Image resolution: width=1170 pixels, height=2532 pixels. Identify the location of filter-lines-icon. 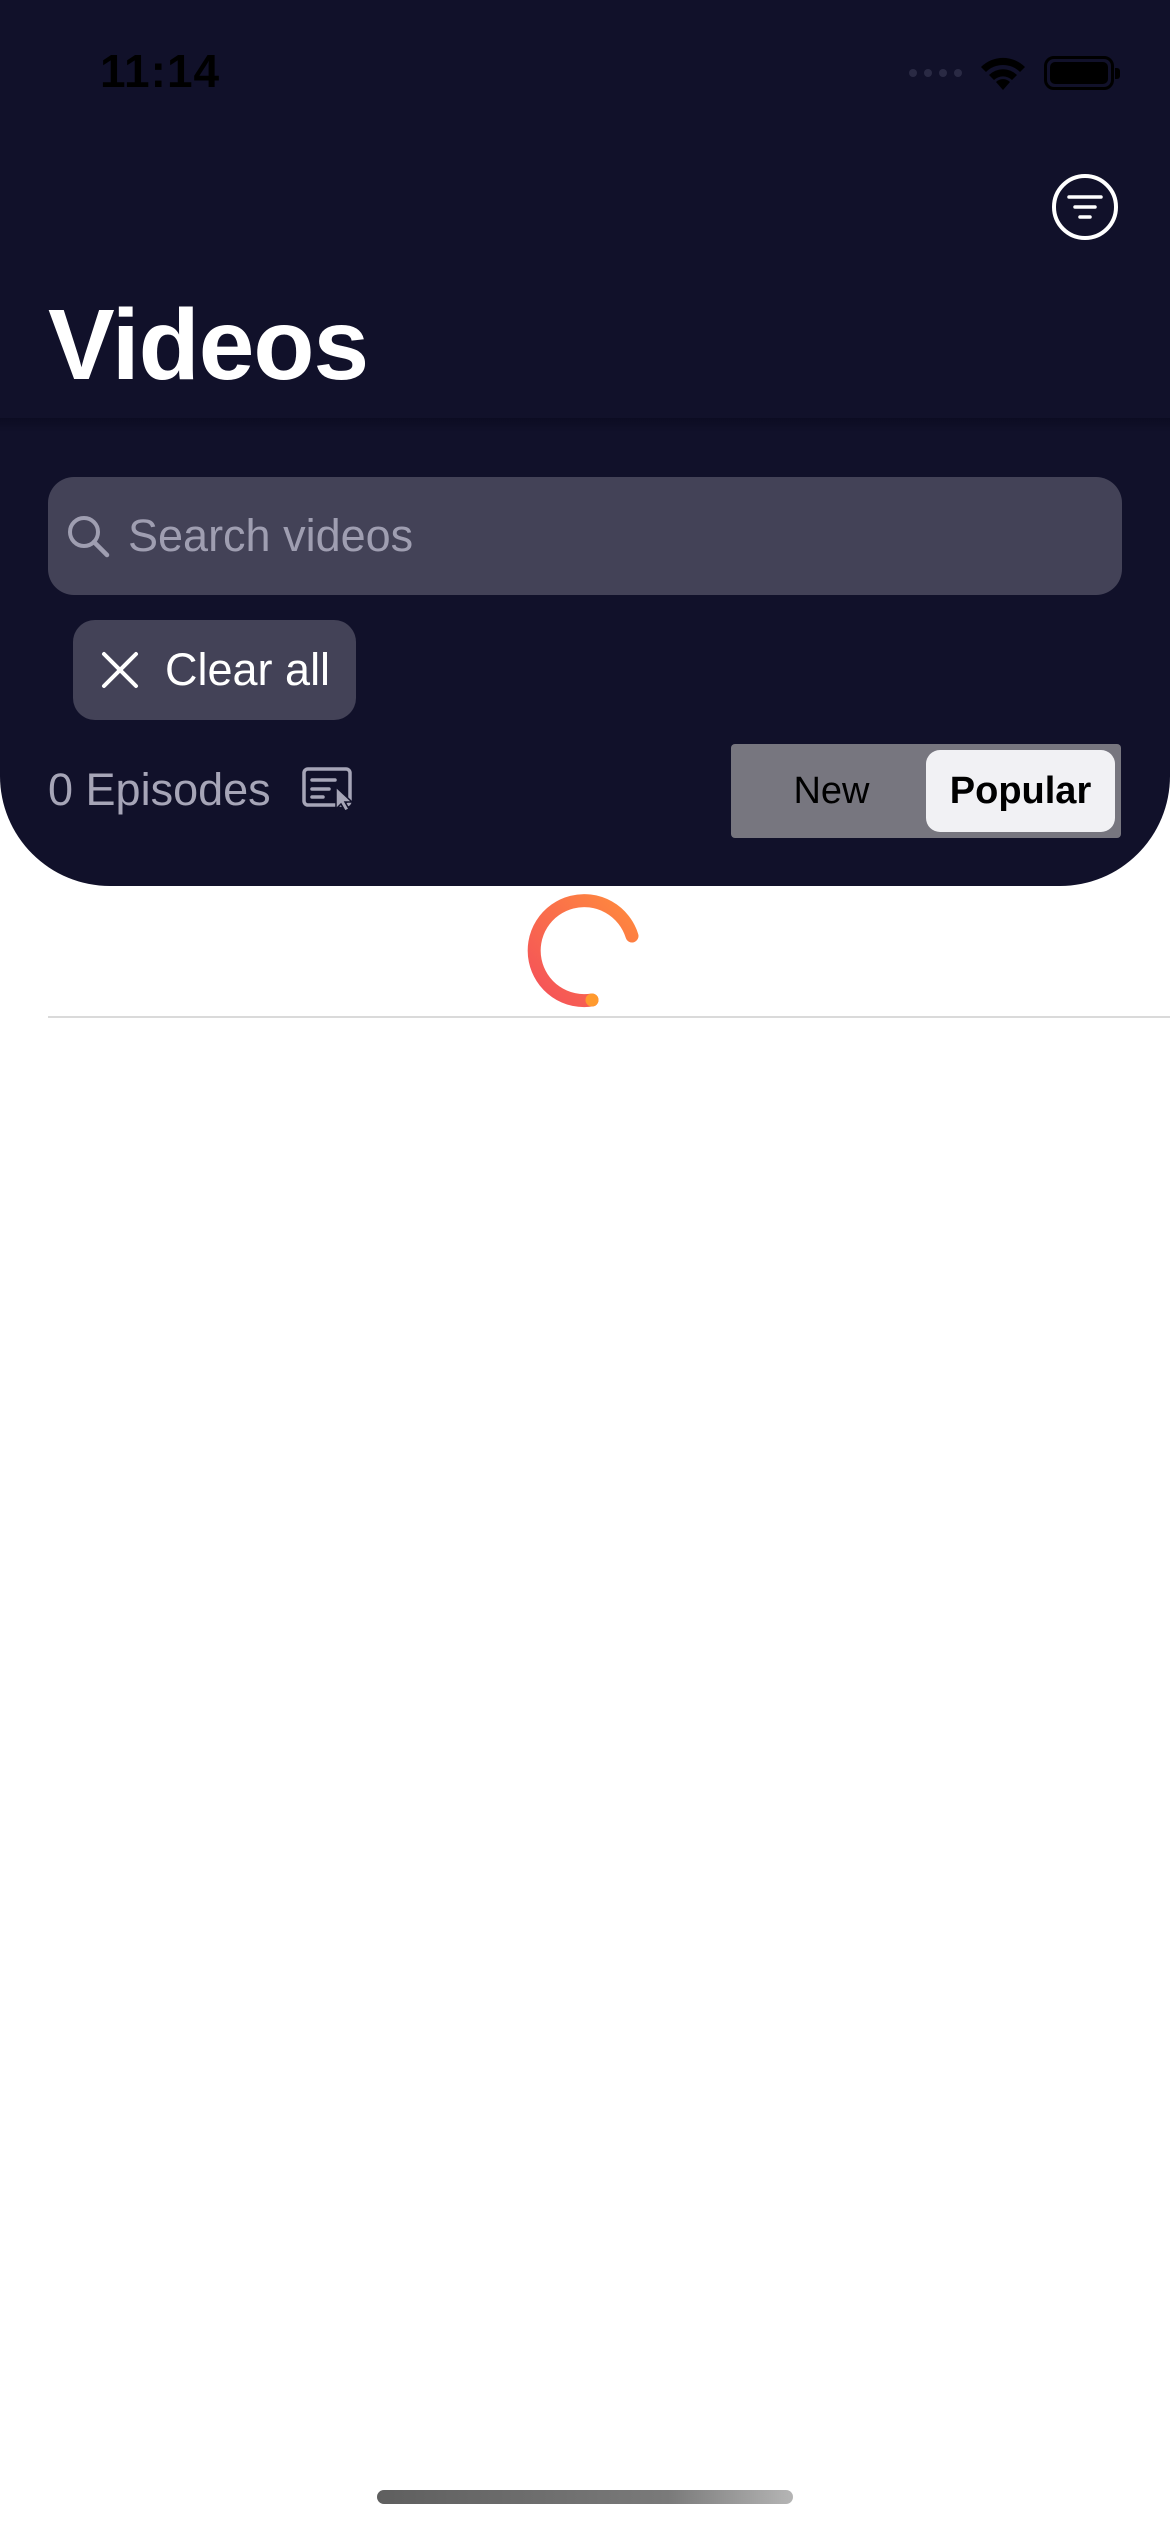
(1085, 207).